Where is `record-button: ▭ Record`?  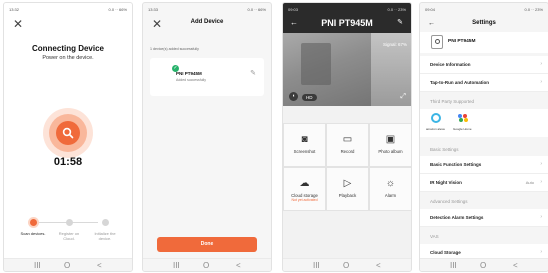 record-button: ▭ Record is located at coordinates (347, 145).